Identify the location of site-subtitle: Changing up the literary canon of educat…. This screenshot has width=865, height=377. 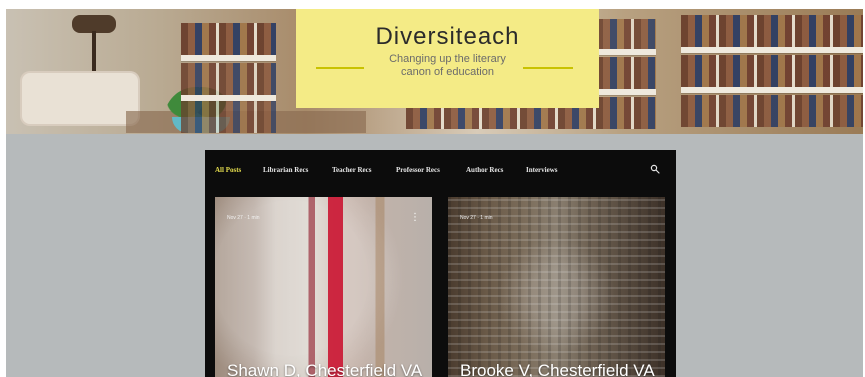
(447, 66).